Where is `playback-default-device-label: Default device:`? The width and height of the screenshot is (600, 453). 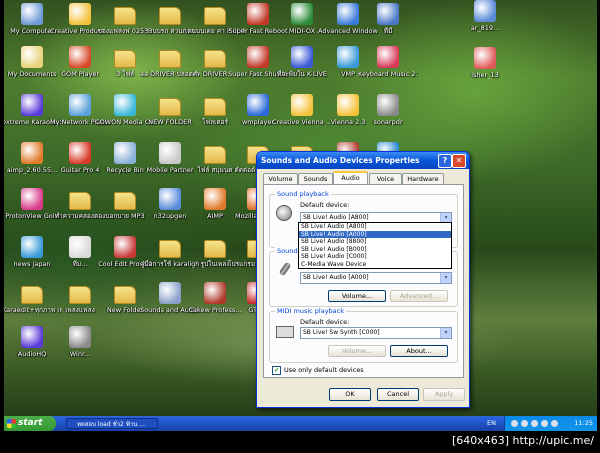
playback-default-device-label: Default device: is located at coordinates (325, 205).